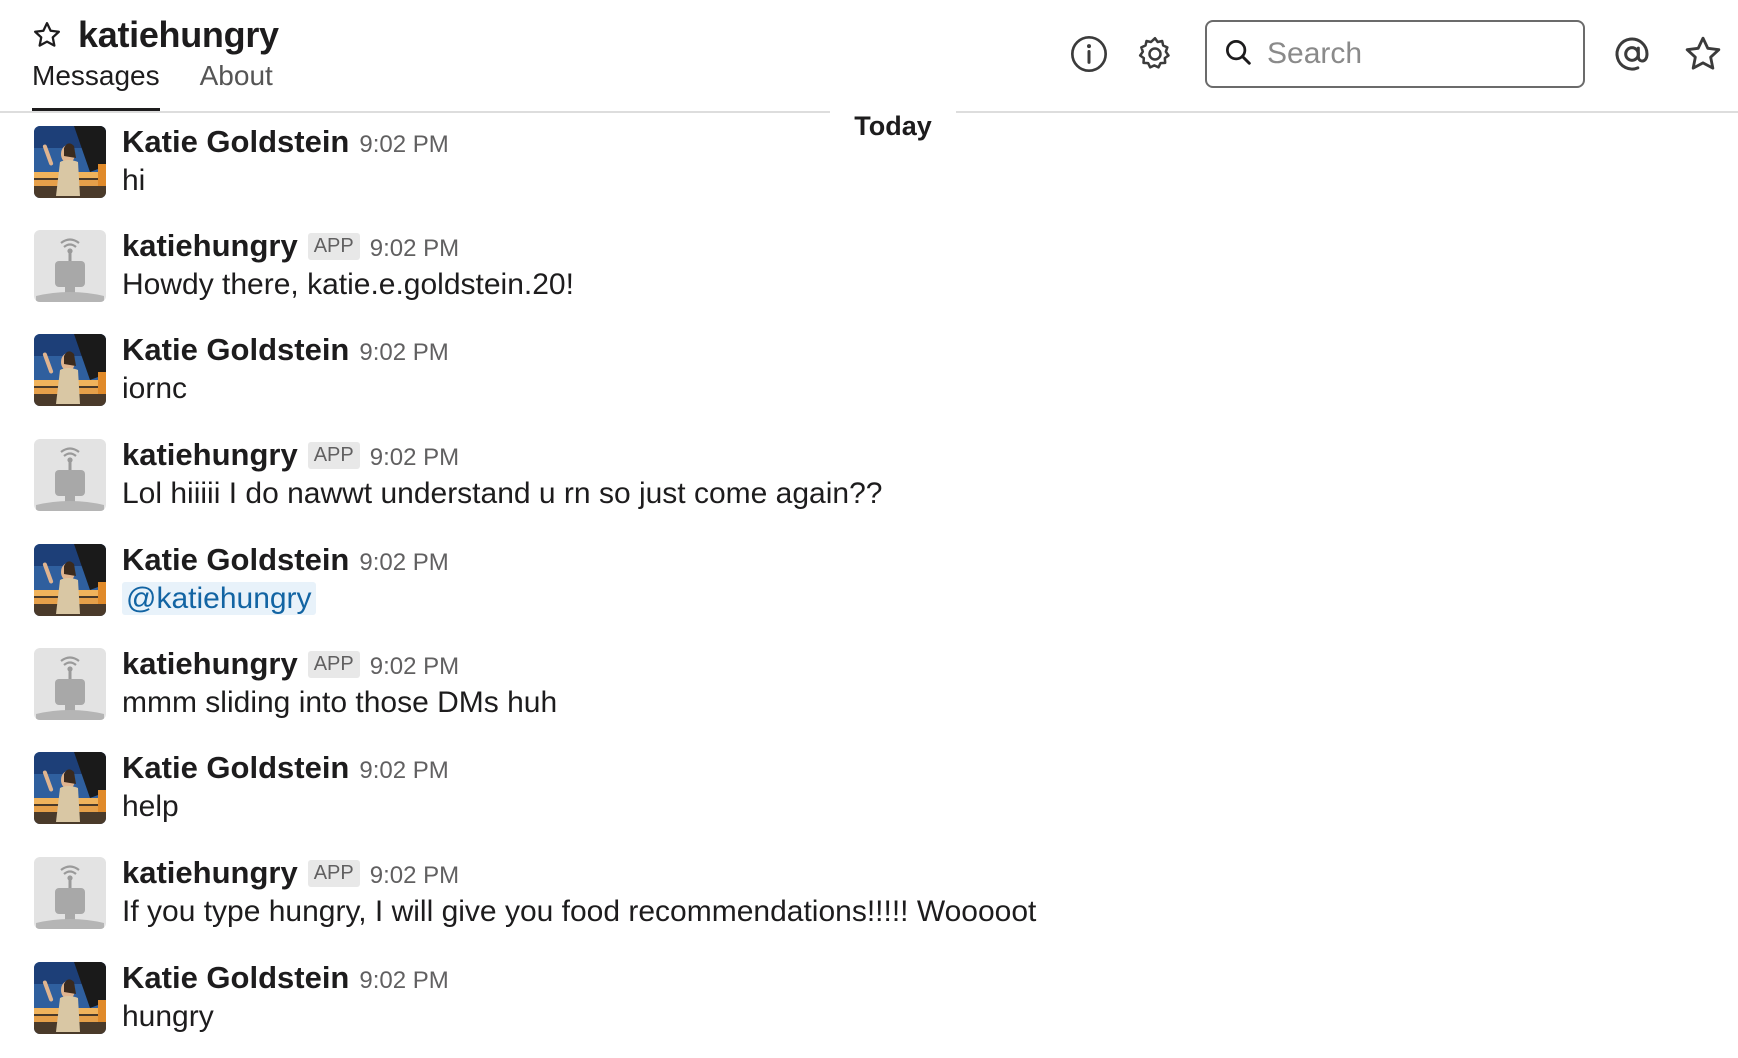 This screenshot has height=1058, width=1738. Describe the element at coordinates (1632, 54) in the screenshot. I see `at-sign-icon` at that location.